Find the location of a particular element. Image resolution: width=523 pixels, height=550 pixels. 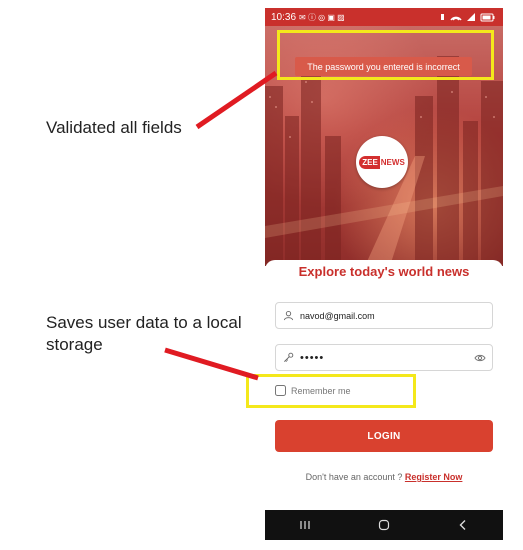

password-field is located at coordinates (384, 357).